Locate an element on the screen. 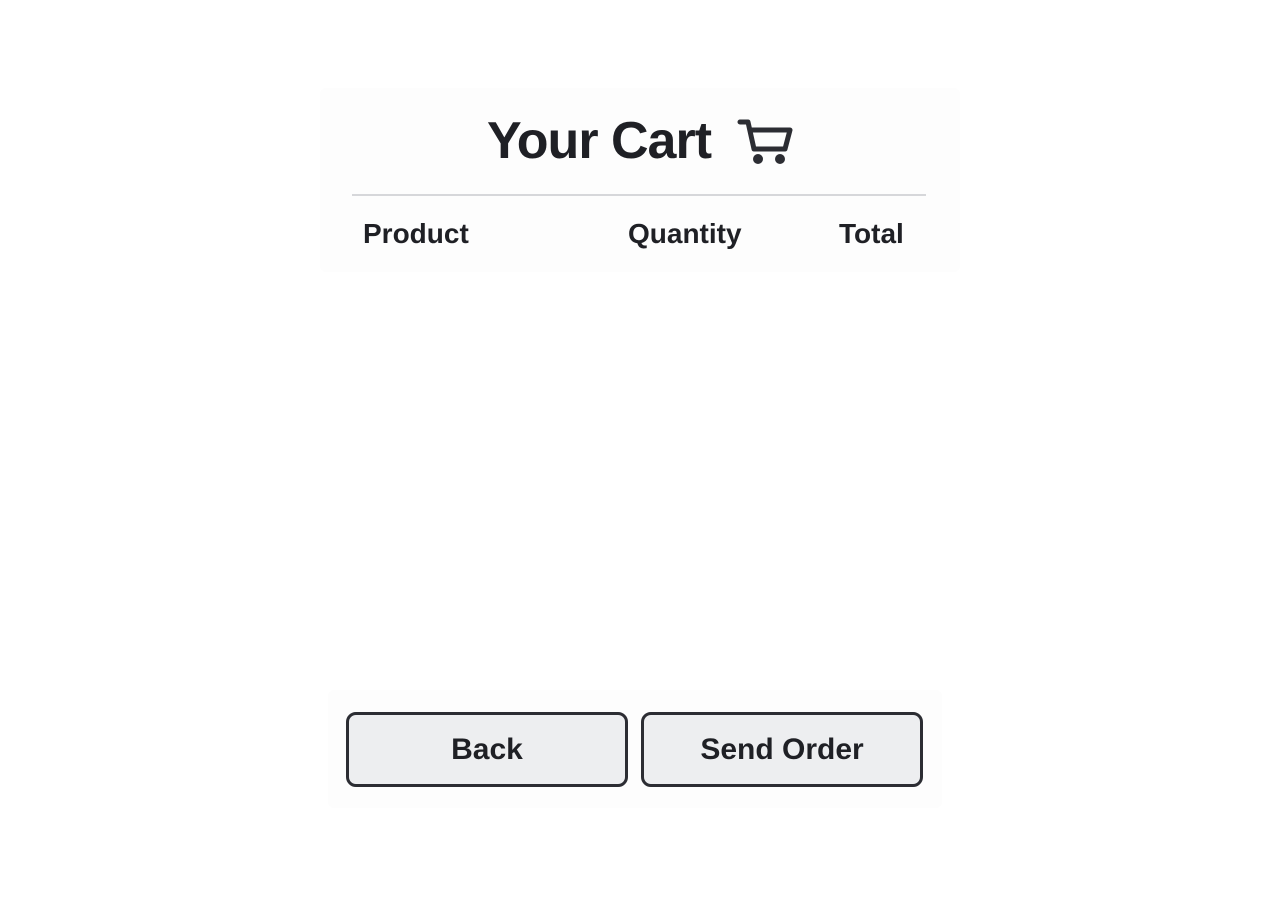  cart-panel: Your Cart Product Quantity Total is located at coordinates (640, 180).